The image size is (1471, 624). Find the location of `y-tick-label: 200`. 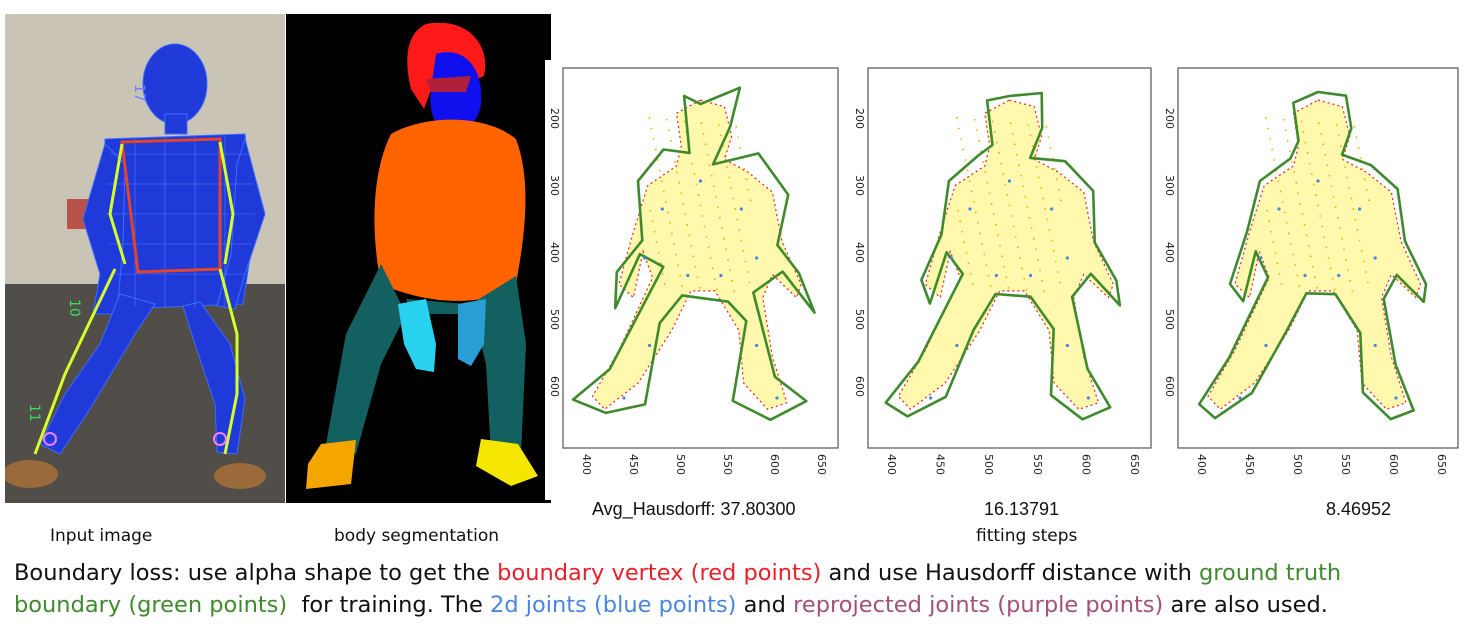

y-tick-label: 200 is located at coordinates (859, 118).